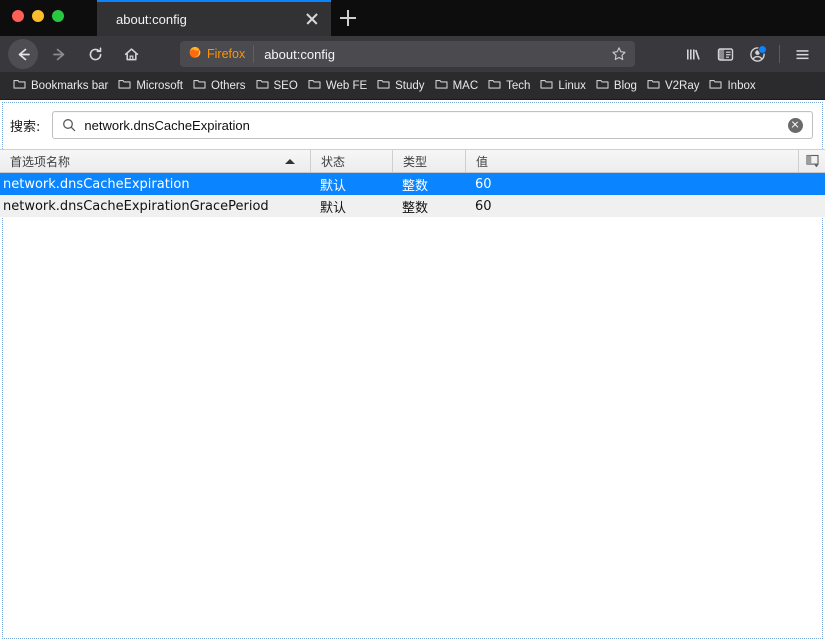 Image resolution: width=825 pixels, height=641 pixels. I want to click on bookmark-item-bookmarks-bar: Bookmarks bar, so click(61, 86).